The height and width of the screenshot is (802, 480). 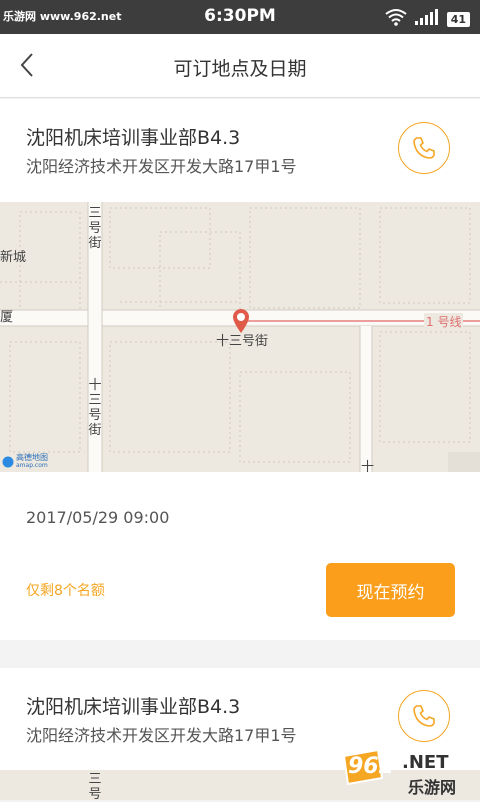 What do you see at coordinates (240, 150) in the screenshot?
I see `location-card: 沈阳机床培训事业部B4.3 沈阳经济技术开发区开发大路17甲1号` at bounding box center [240, 150].